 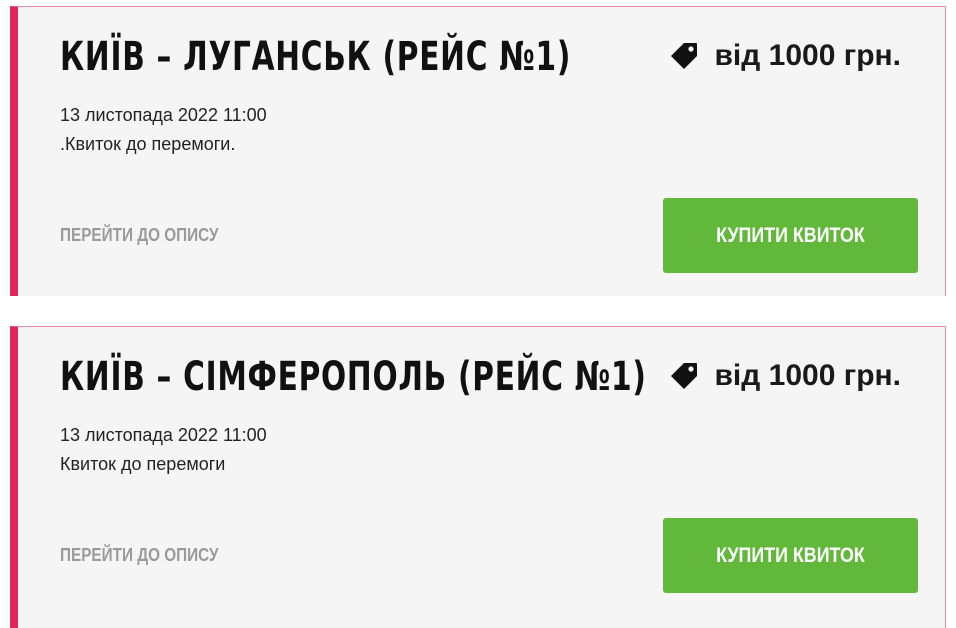 What do you see at coordinates (316, 57) in the screenshot?
I see `ticket-title: КИЇВ – ЛУГАНСЬК (РЕЙС №1)` at bounding box center [316, 57].